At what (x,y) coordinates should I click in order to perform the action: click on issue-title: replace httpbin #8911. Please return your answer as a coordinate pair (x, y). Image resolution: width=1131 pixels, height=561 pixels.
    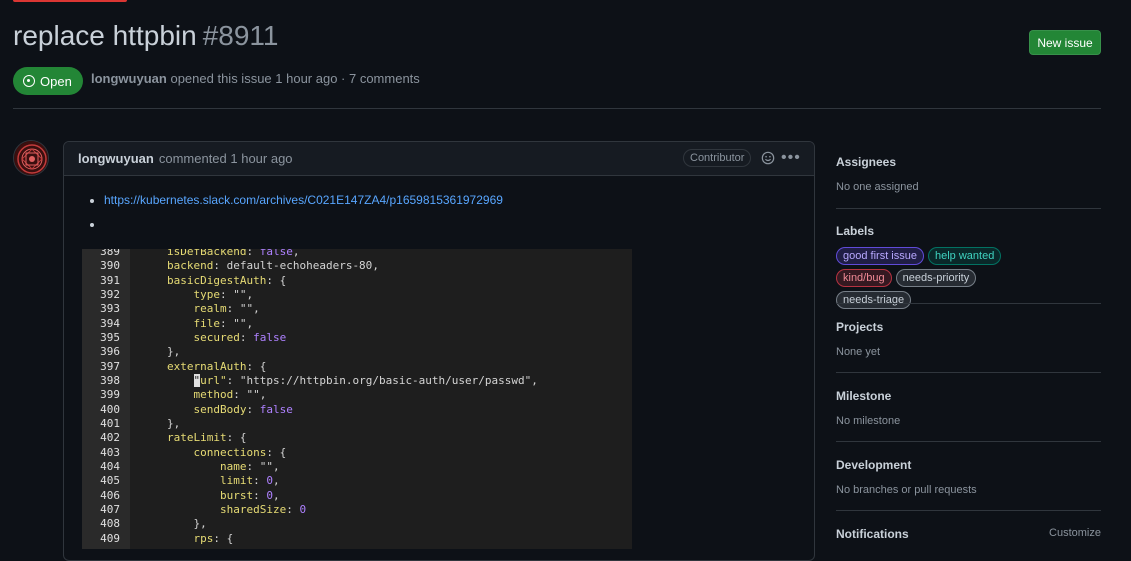
    Looking at the image, I should click on (145, 36).